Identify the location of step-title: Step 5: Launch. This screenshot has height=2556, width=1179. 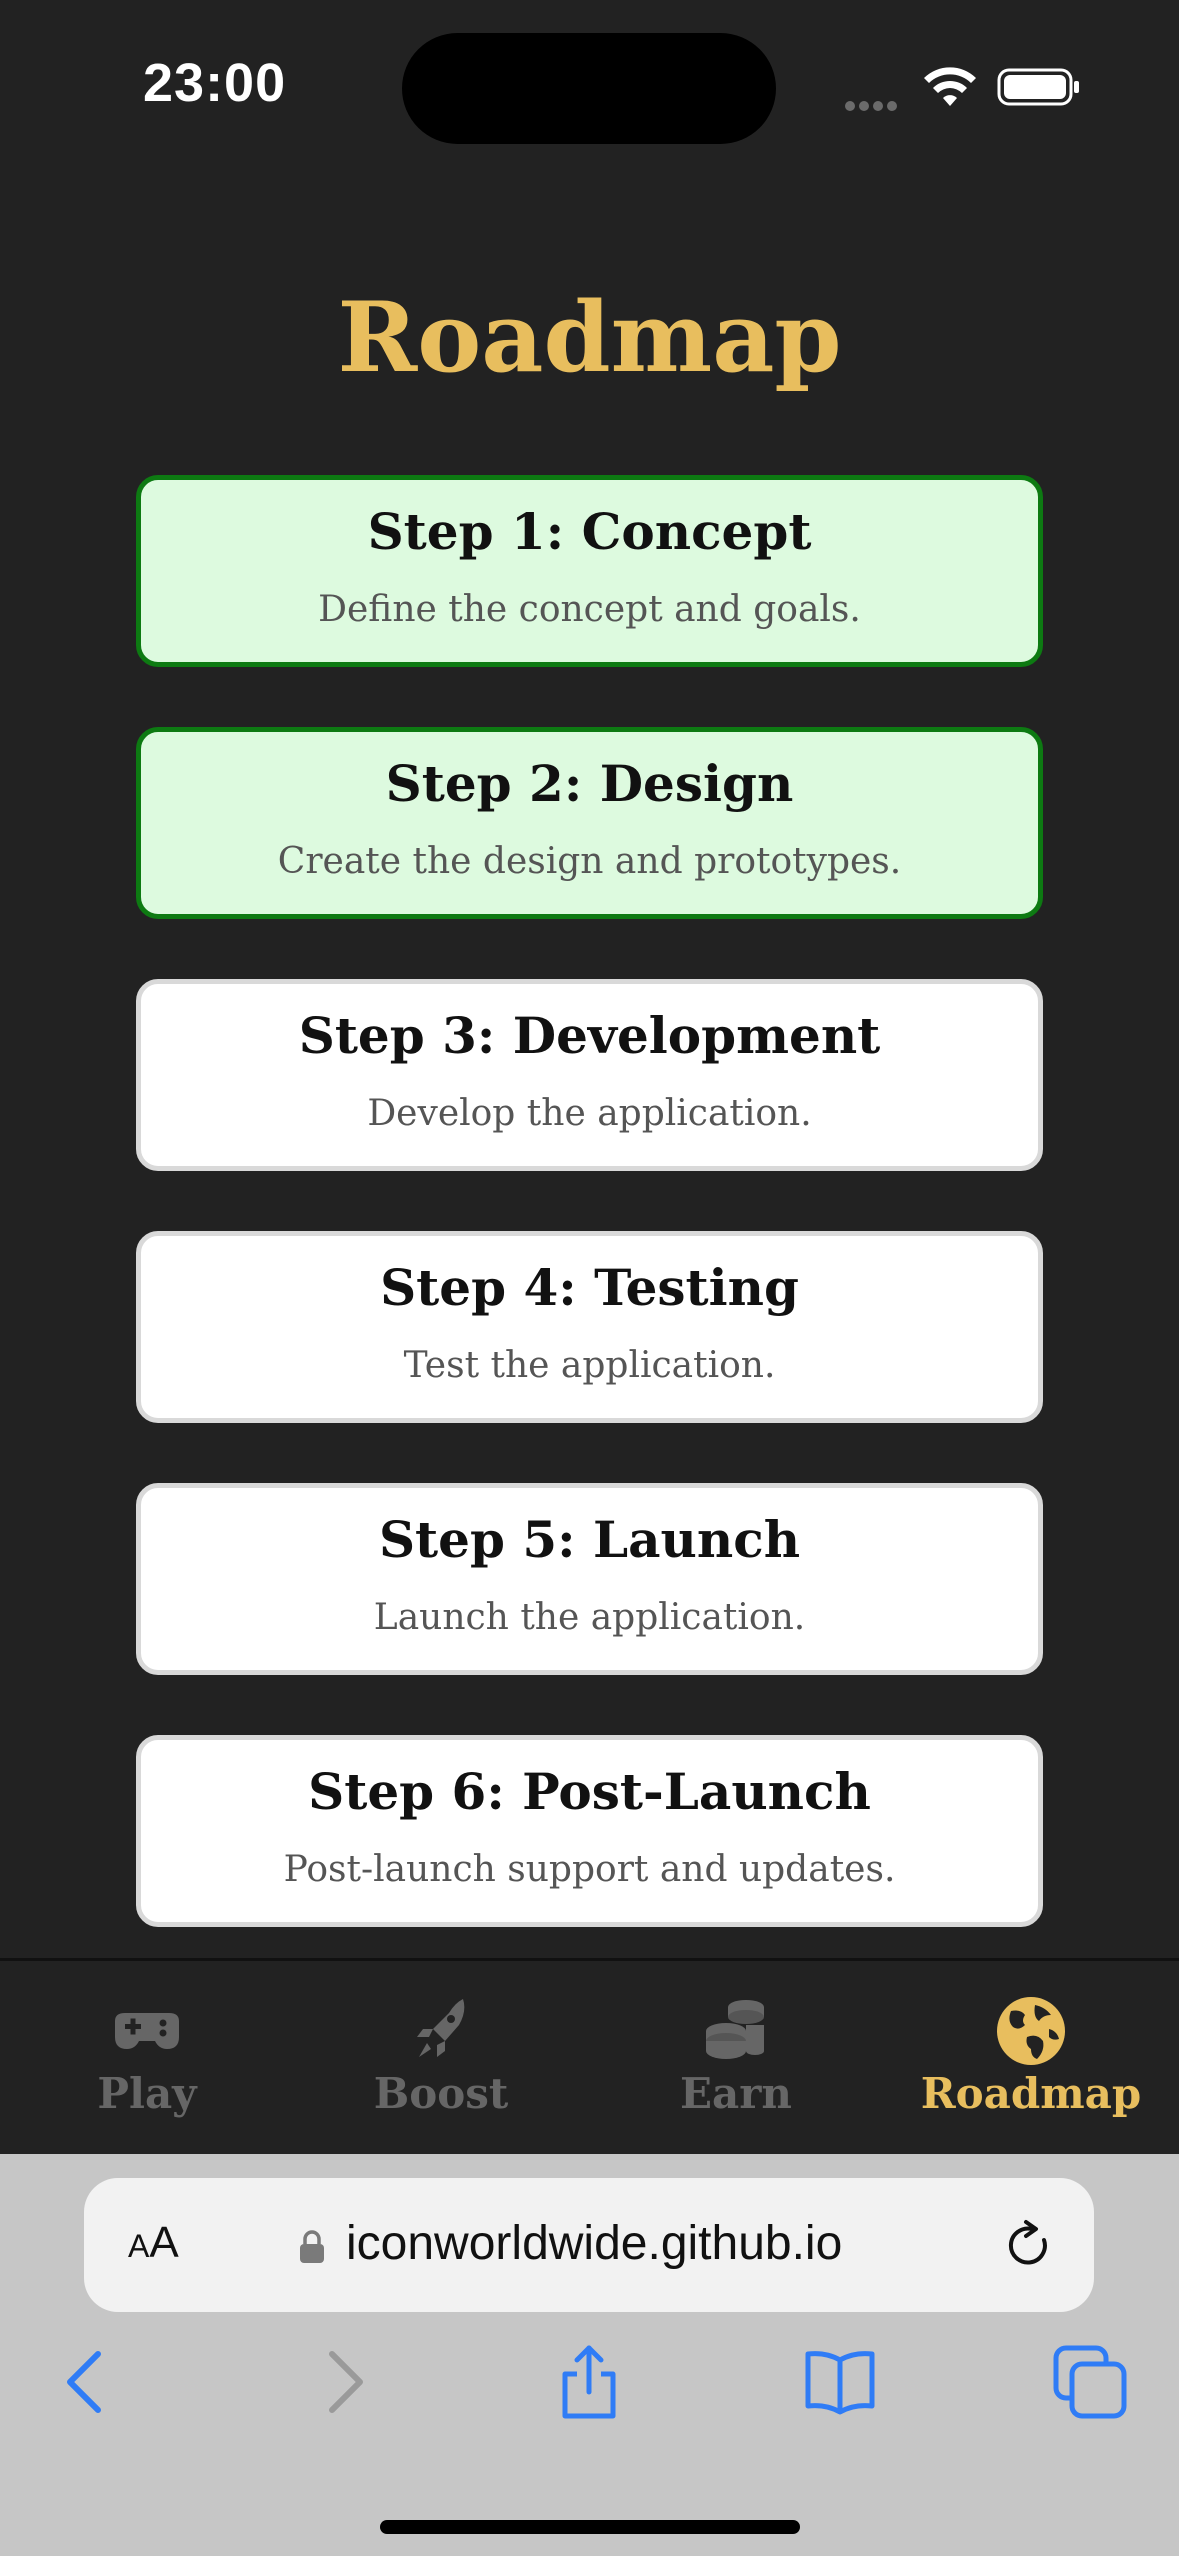
(589, 1539).